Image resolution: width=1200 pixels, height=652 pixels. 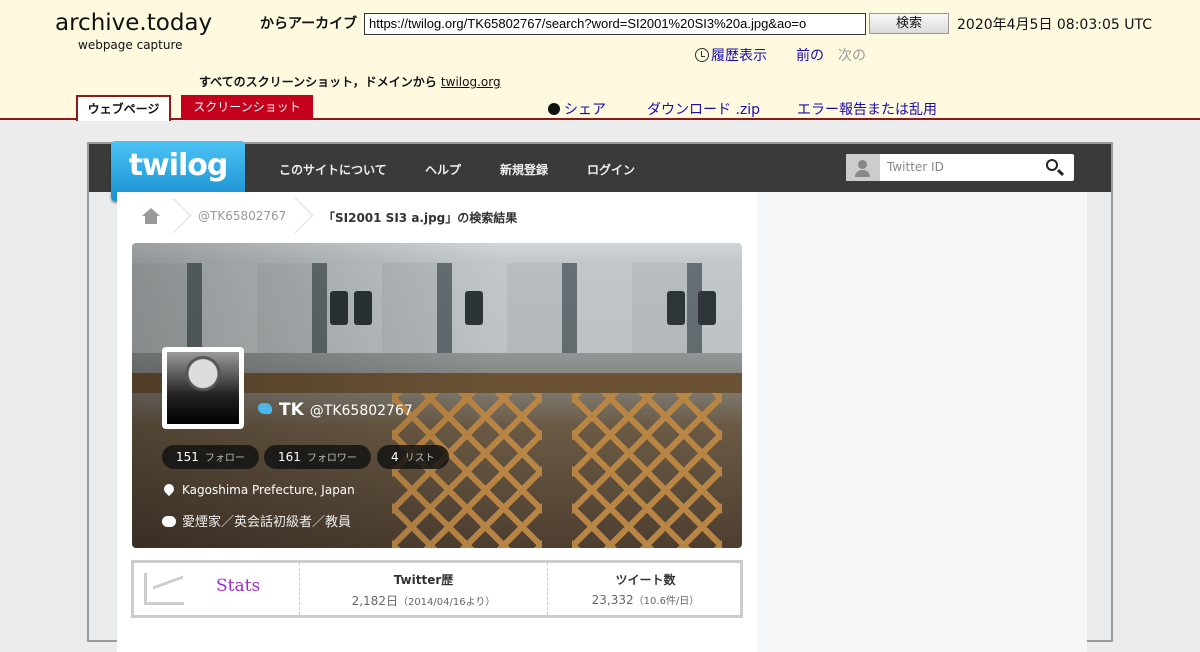 I want to click on tweet-count-note: （10.6件/日）, so click(x=666, y=601).